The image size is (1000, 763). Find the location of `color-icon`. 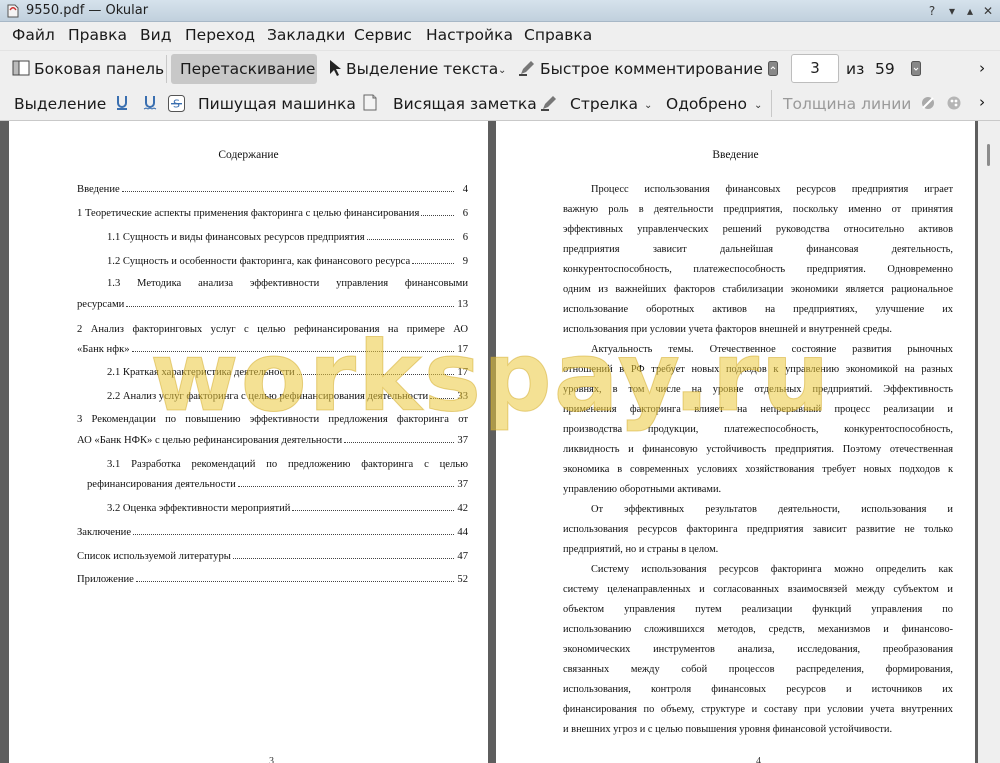

color-icon is located at coordinates (928, 103).